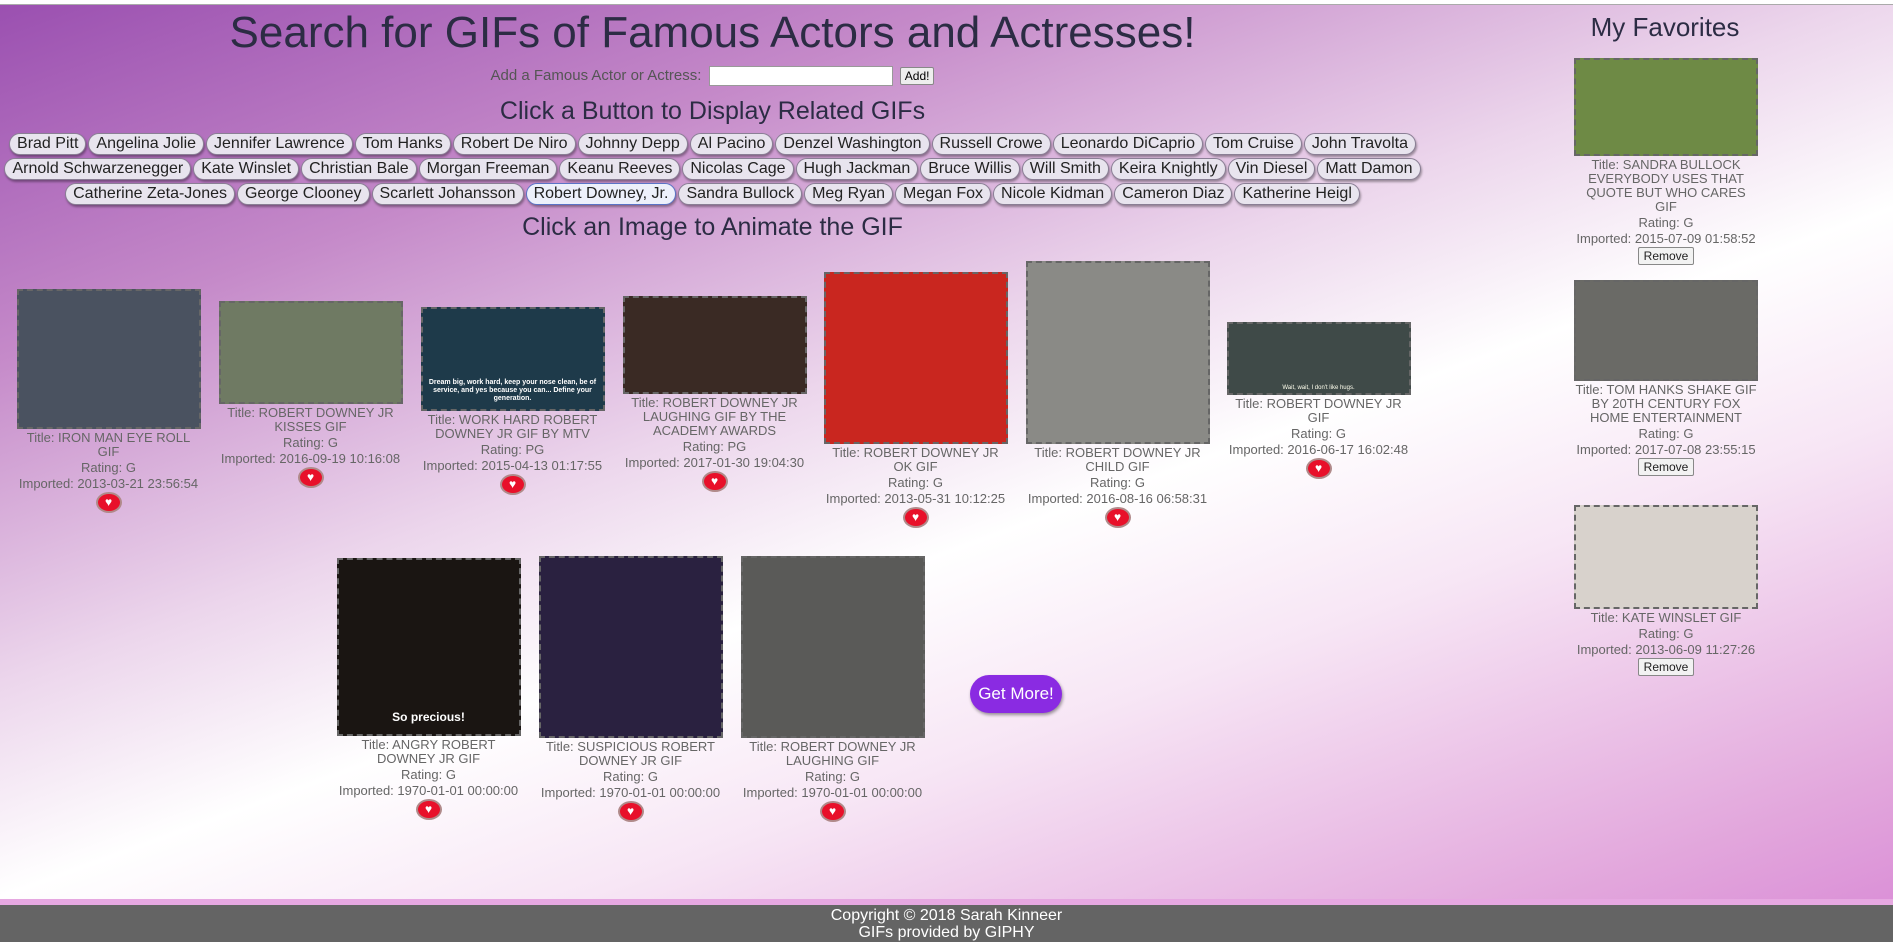  Describe the element at coordinates (146, 144) in the screenshot. I see `actor-button: Angelina Jolie` at that location.